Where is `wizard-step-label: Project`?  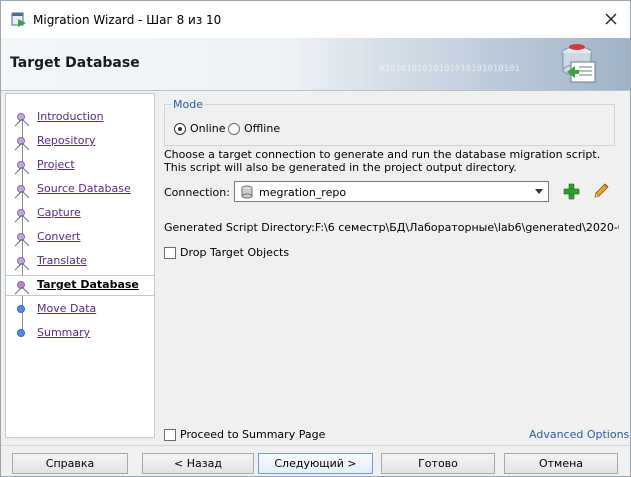
wizard-step-label: Project is located at coordinates (56, 164).